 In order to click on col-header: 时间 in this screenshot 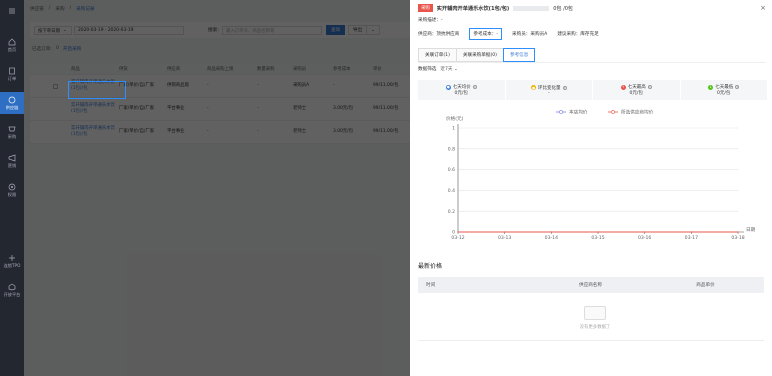, I will do `click(431, 285)`.